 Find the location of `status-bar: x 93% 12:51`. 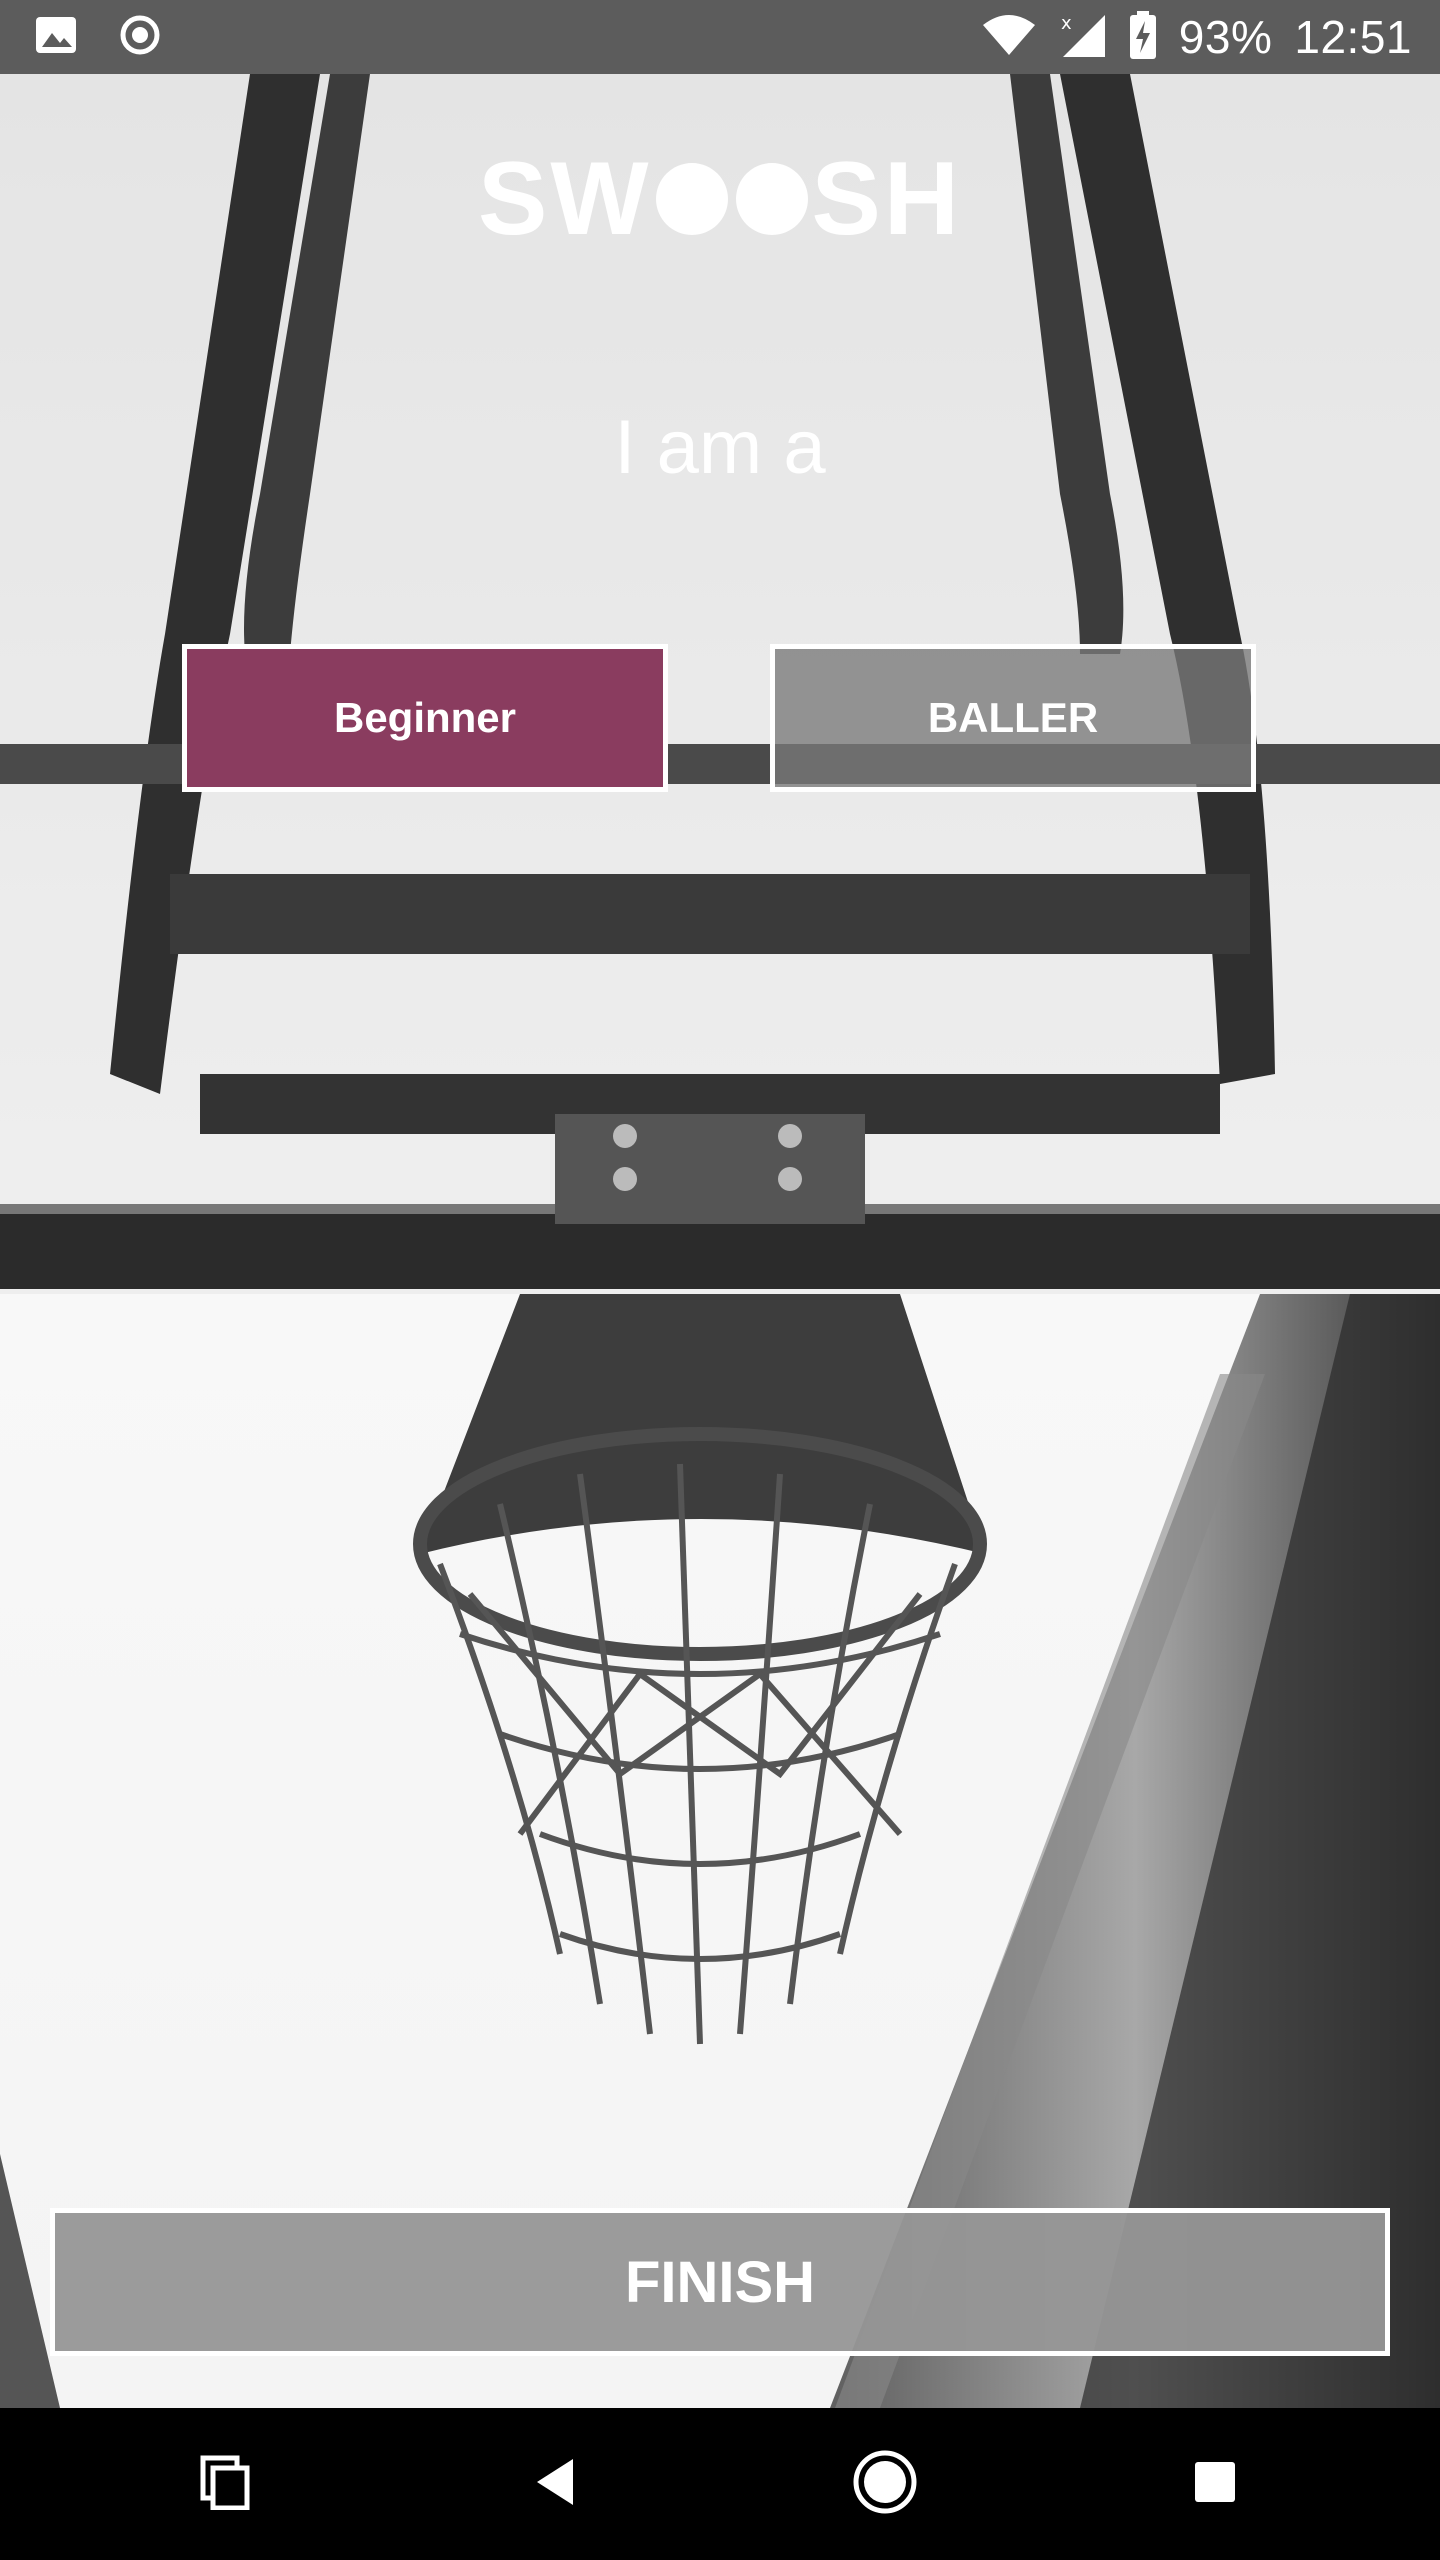

status-bar: x 93% 12:51 is located at coordinates (720, 37).